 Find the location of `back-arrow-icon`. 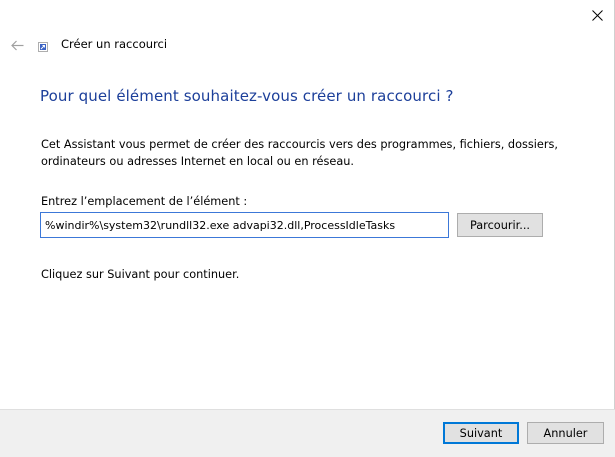

back-arrow-icon is located at coordinates (16, 45).